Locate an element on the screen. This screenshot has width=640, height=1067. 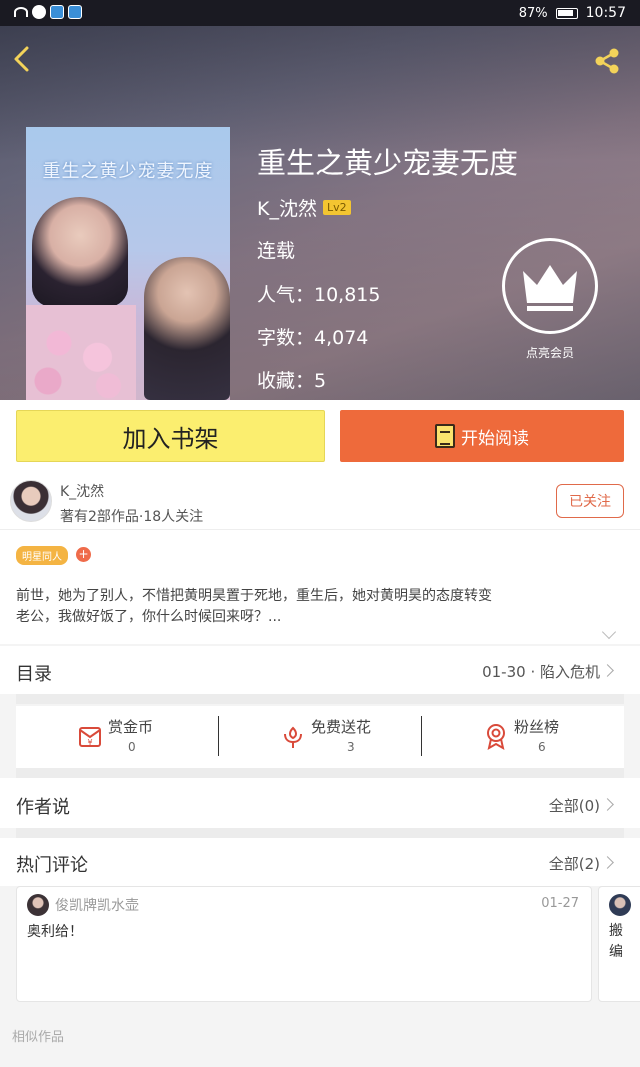
start-reading-button: 开始阅读 is located at coordinates (482, 436).